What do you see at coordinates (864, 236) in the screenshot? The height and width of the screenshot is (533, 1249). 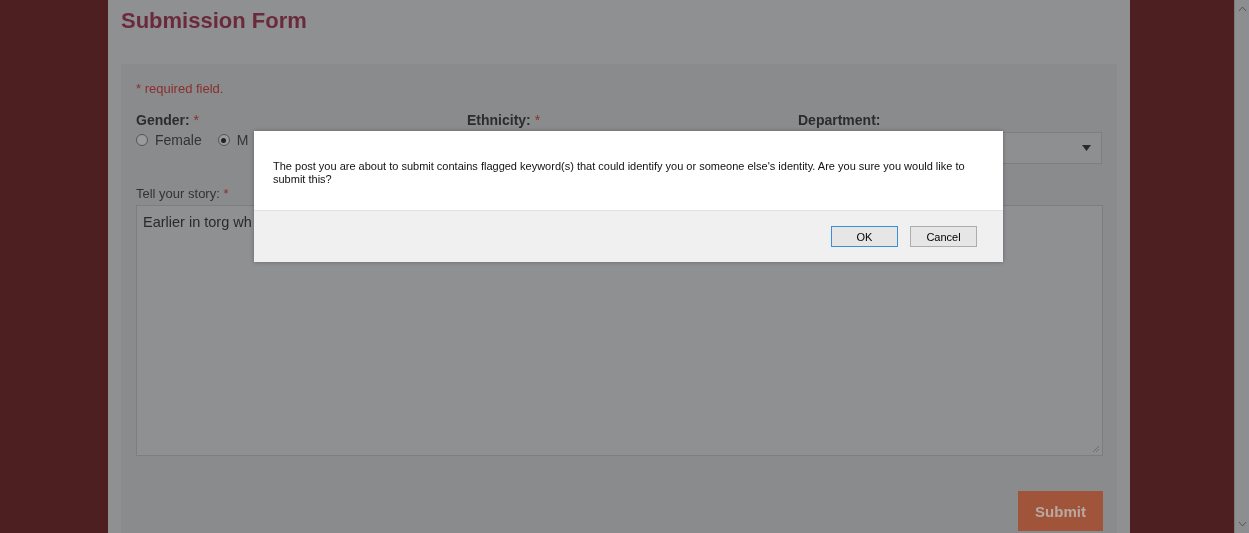 I see `dialog-button: OK` at bounding box center [864, 236].